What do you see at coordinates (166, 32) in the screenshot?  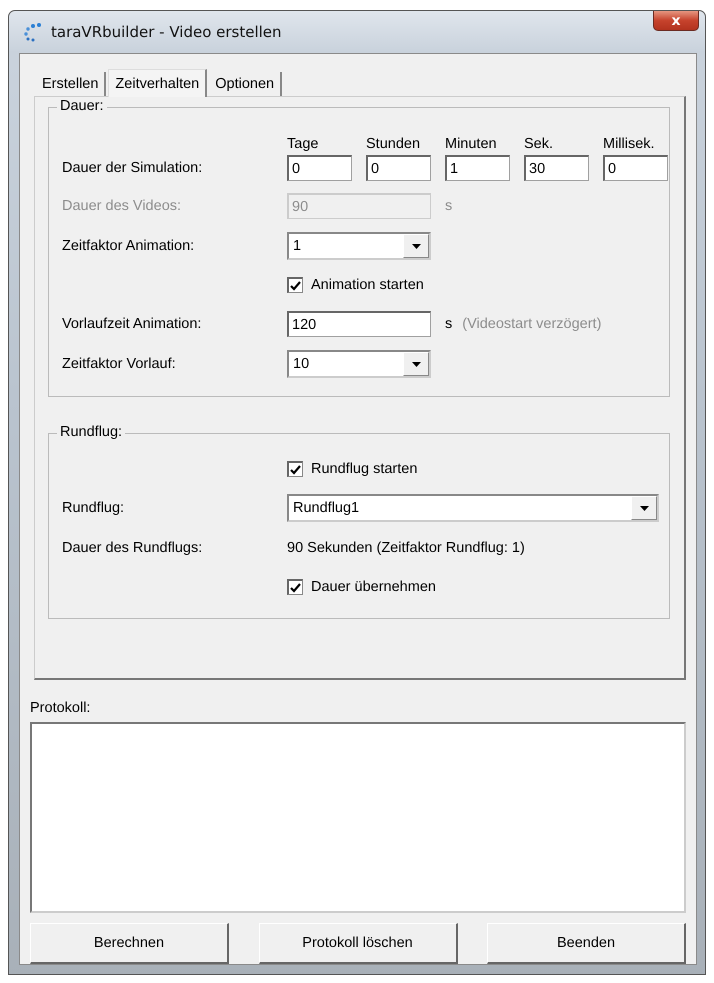 I see `window-title: taraVRbuilder - Video erstellen` at bounding box center [166, 32].